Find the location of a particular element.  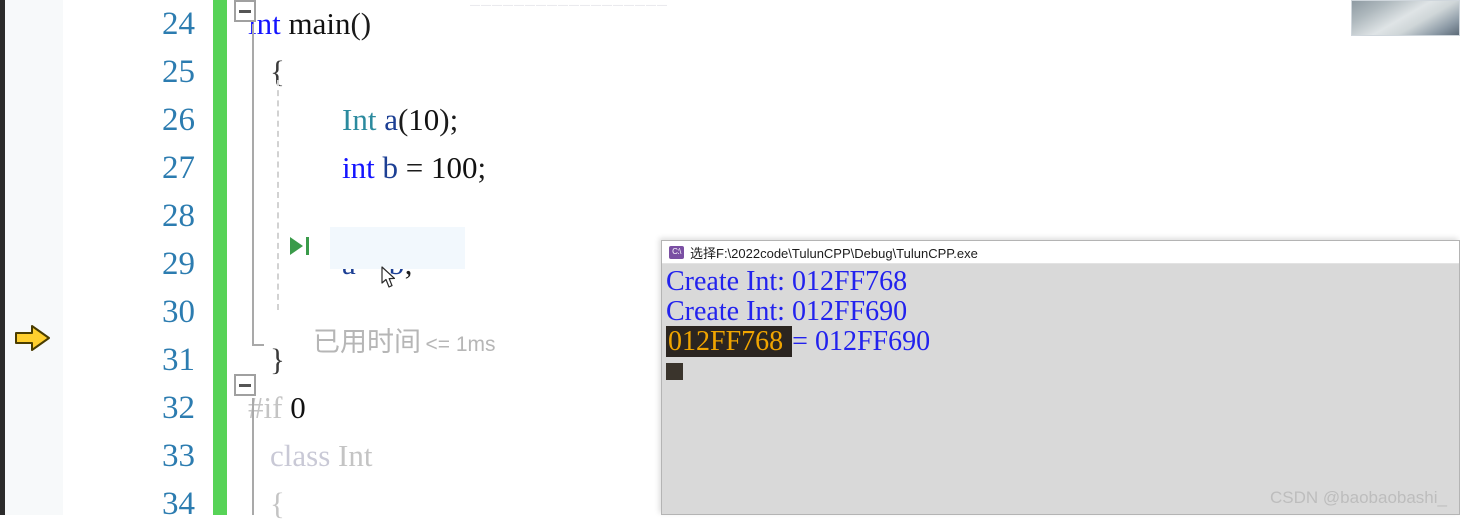

code-line-text: } is located at coordinates (277, 360).